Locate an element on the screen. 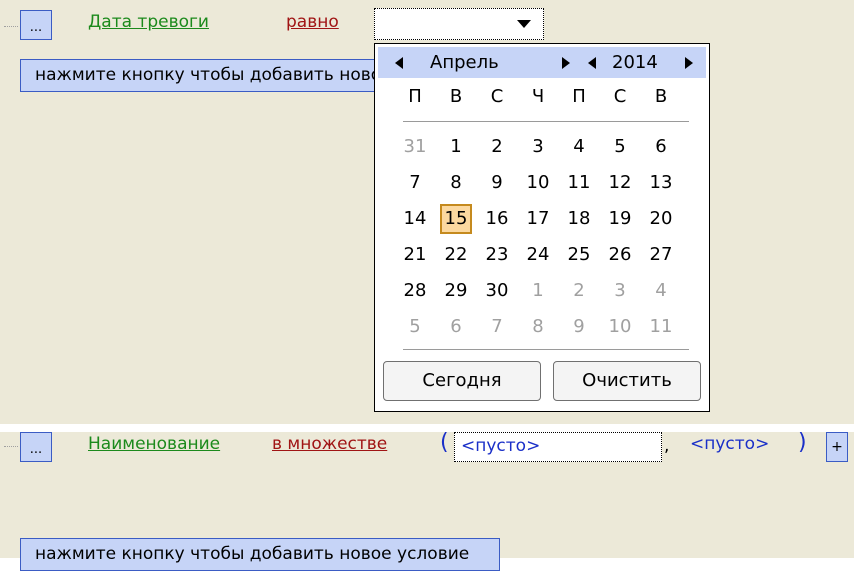 The height and width of the screenshot is (571, 854). calendar-day-other-month: 8 is located at coordinates (538, 327).